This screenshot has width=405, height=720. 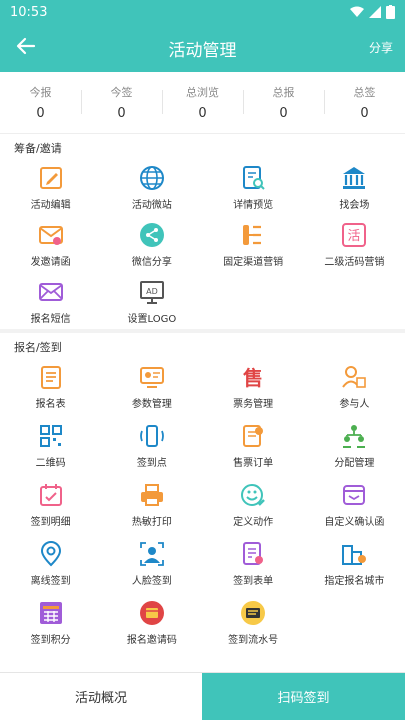 I want to click on menu-item-checkin-details: 签到明细, so click(x=50, y=504).